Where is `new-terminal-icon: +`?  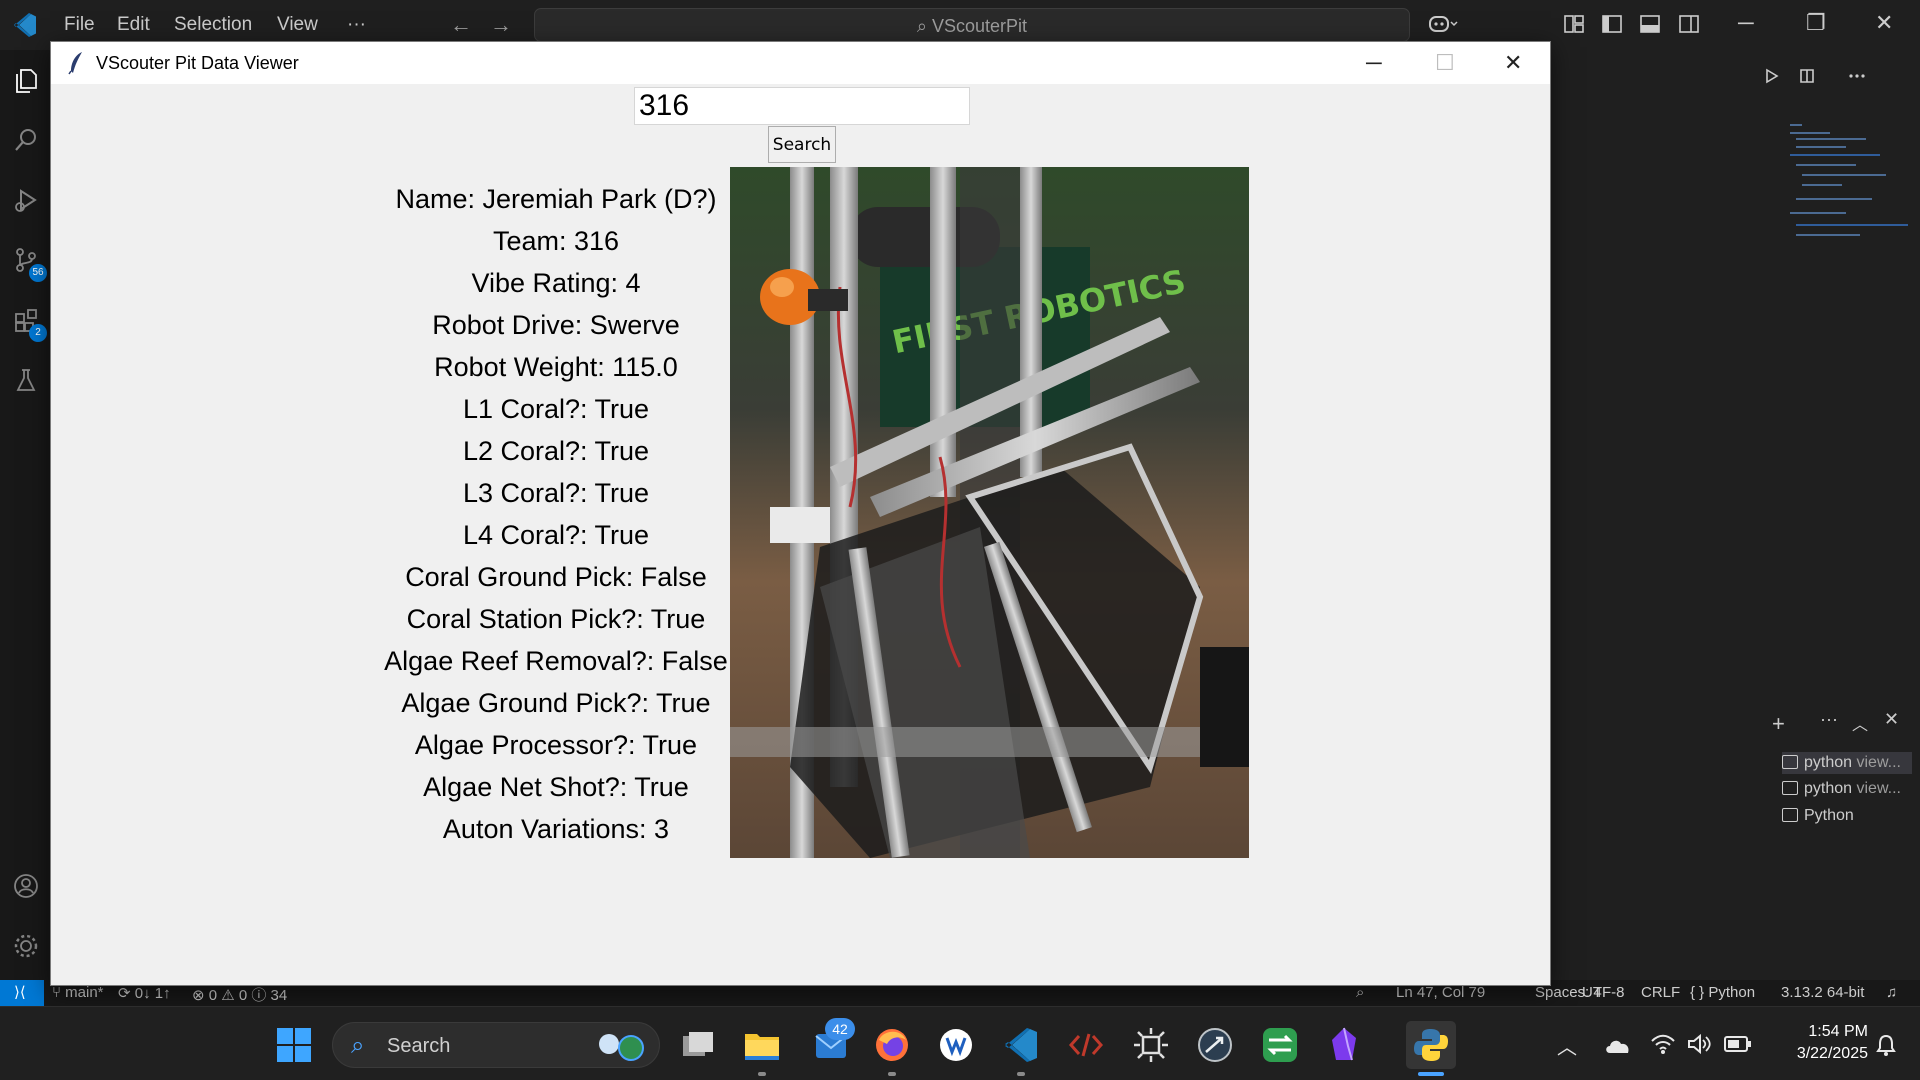 new-terminal-icon: + is located at coordinates (1778, 724).